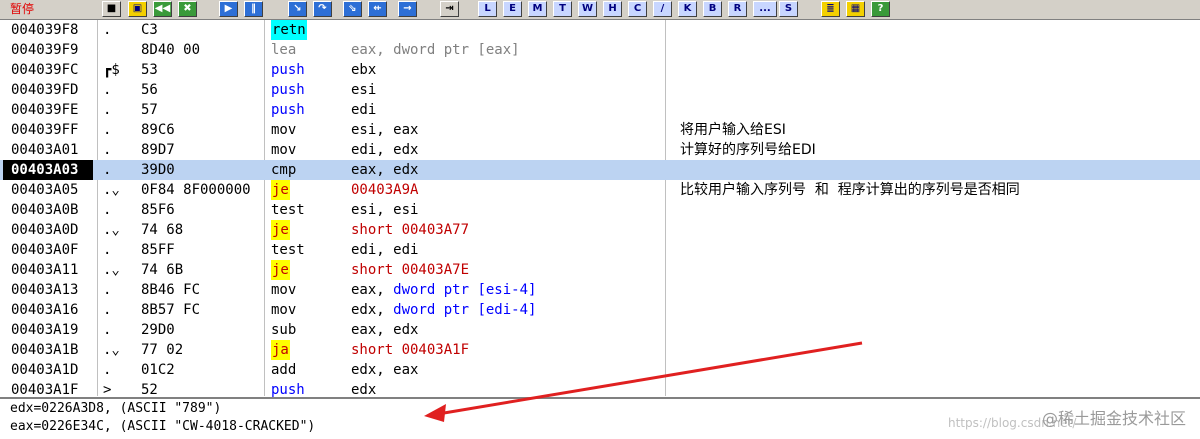 The image size is (1200, 439). I want to click on rewind-button: ◀◀, so click(162, 9).